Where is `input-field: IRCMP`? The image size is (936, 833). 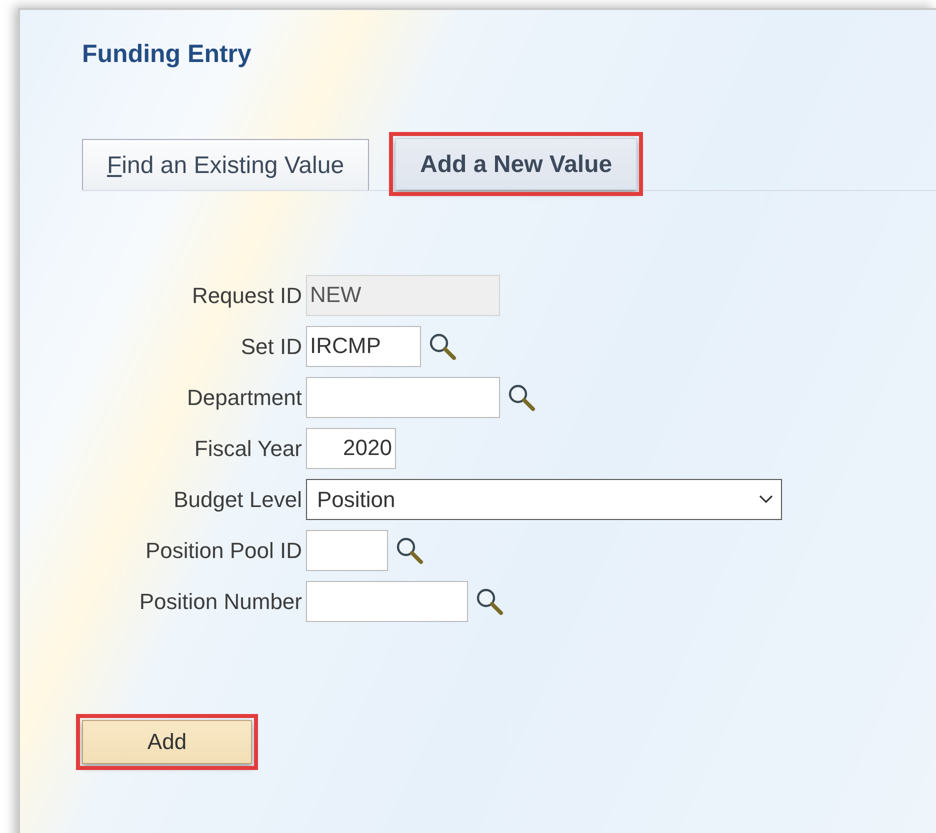
input-field: IRCMP is located at coordinates (363, 346).